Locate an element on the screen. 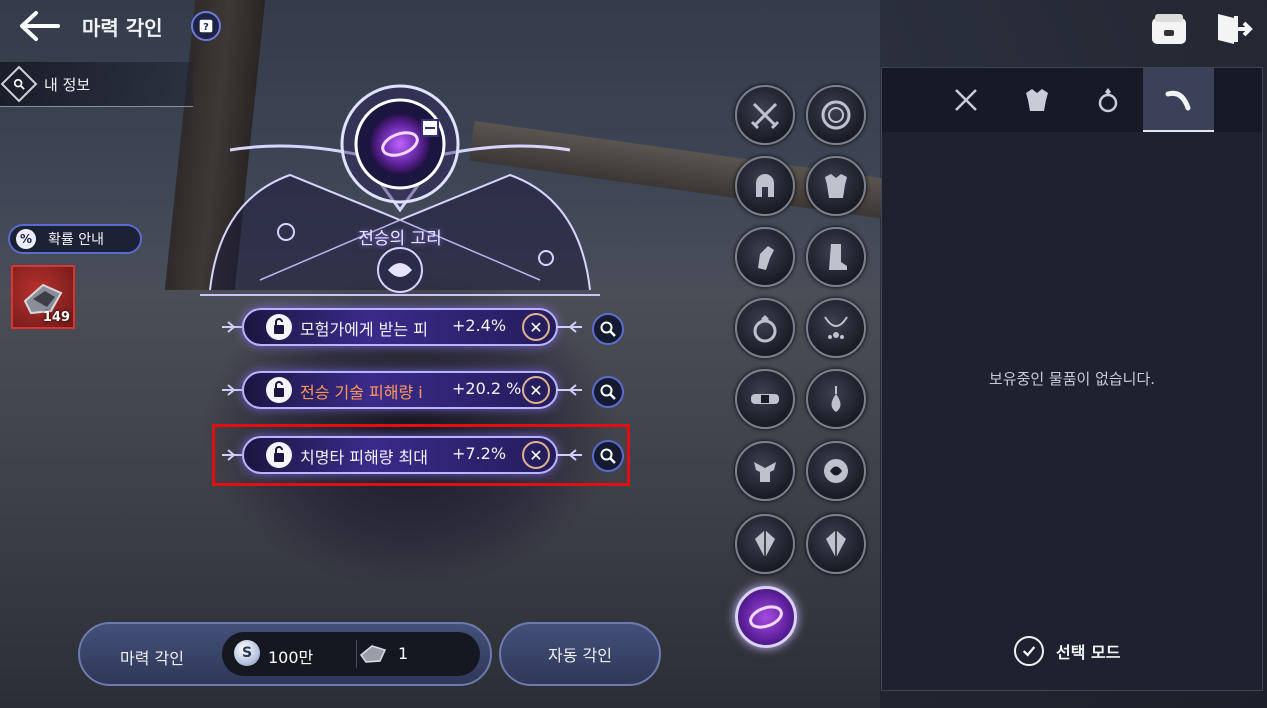 This screenshot has width=1267, height=708. exit-button is located at coordinates (1234, 29).